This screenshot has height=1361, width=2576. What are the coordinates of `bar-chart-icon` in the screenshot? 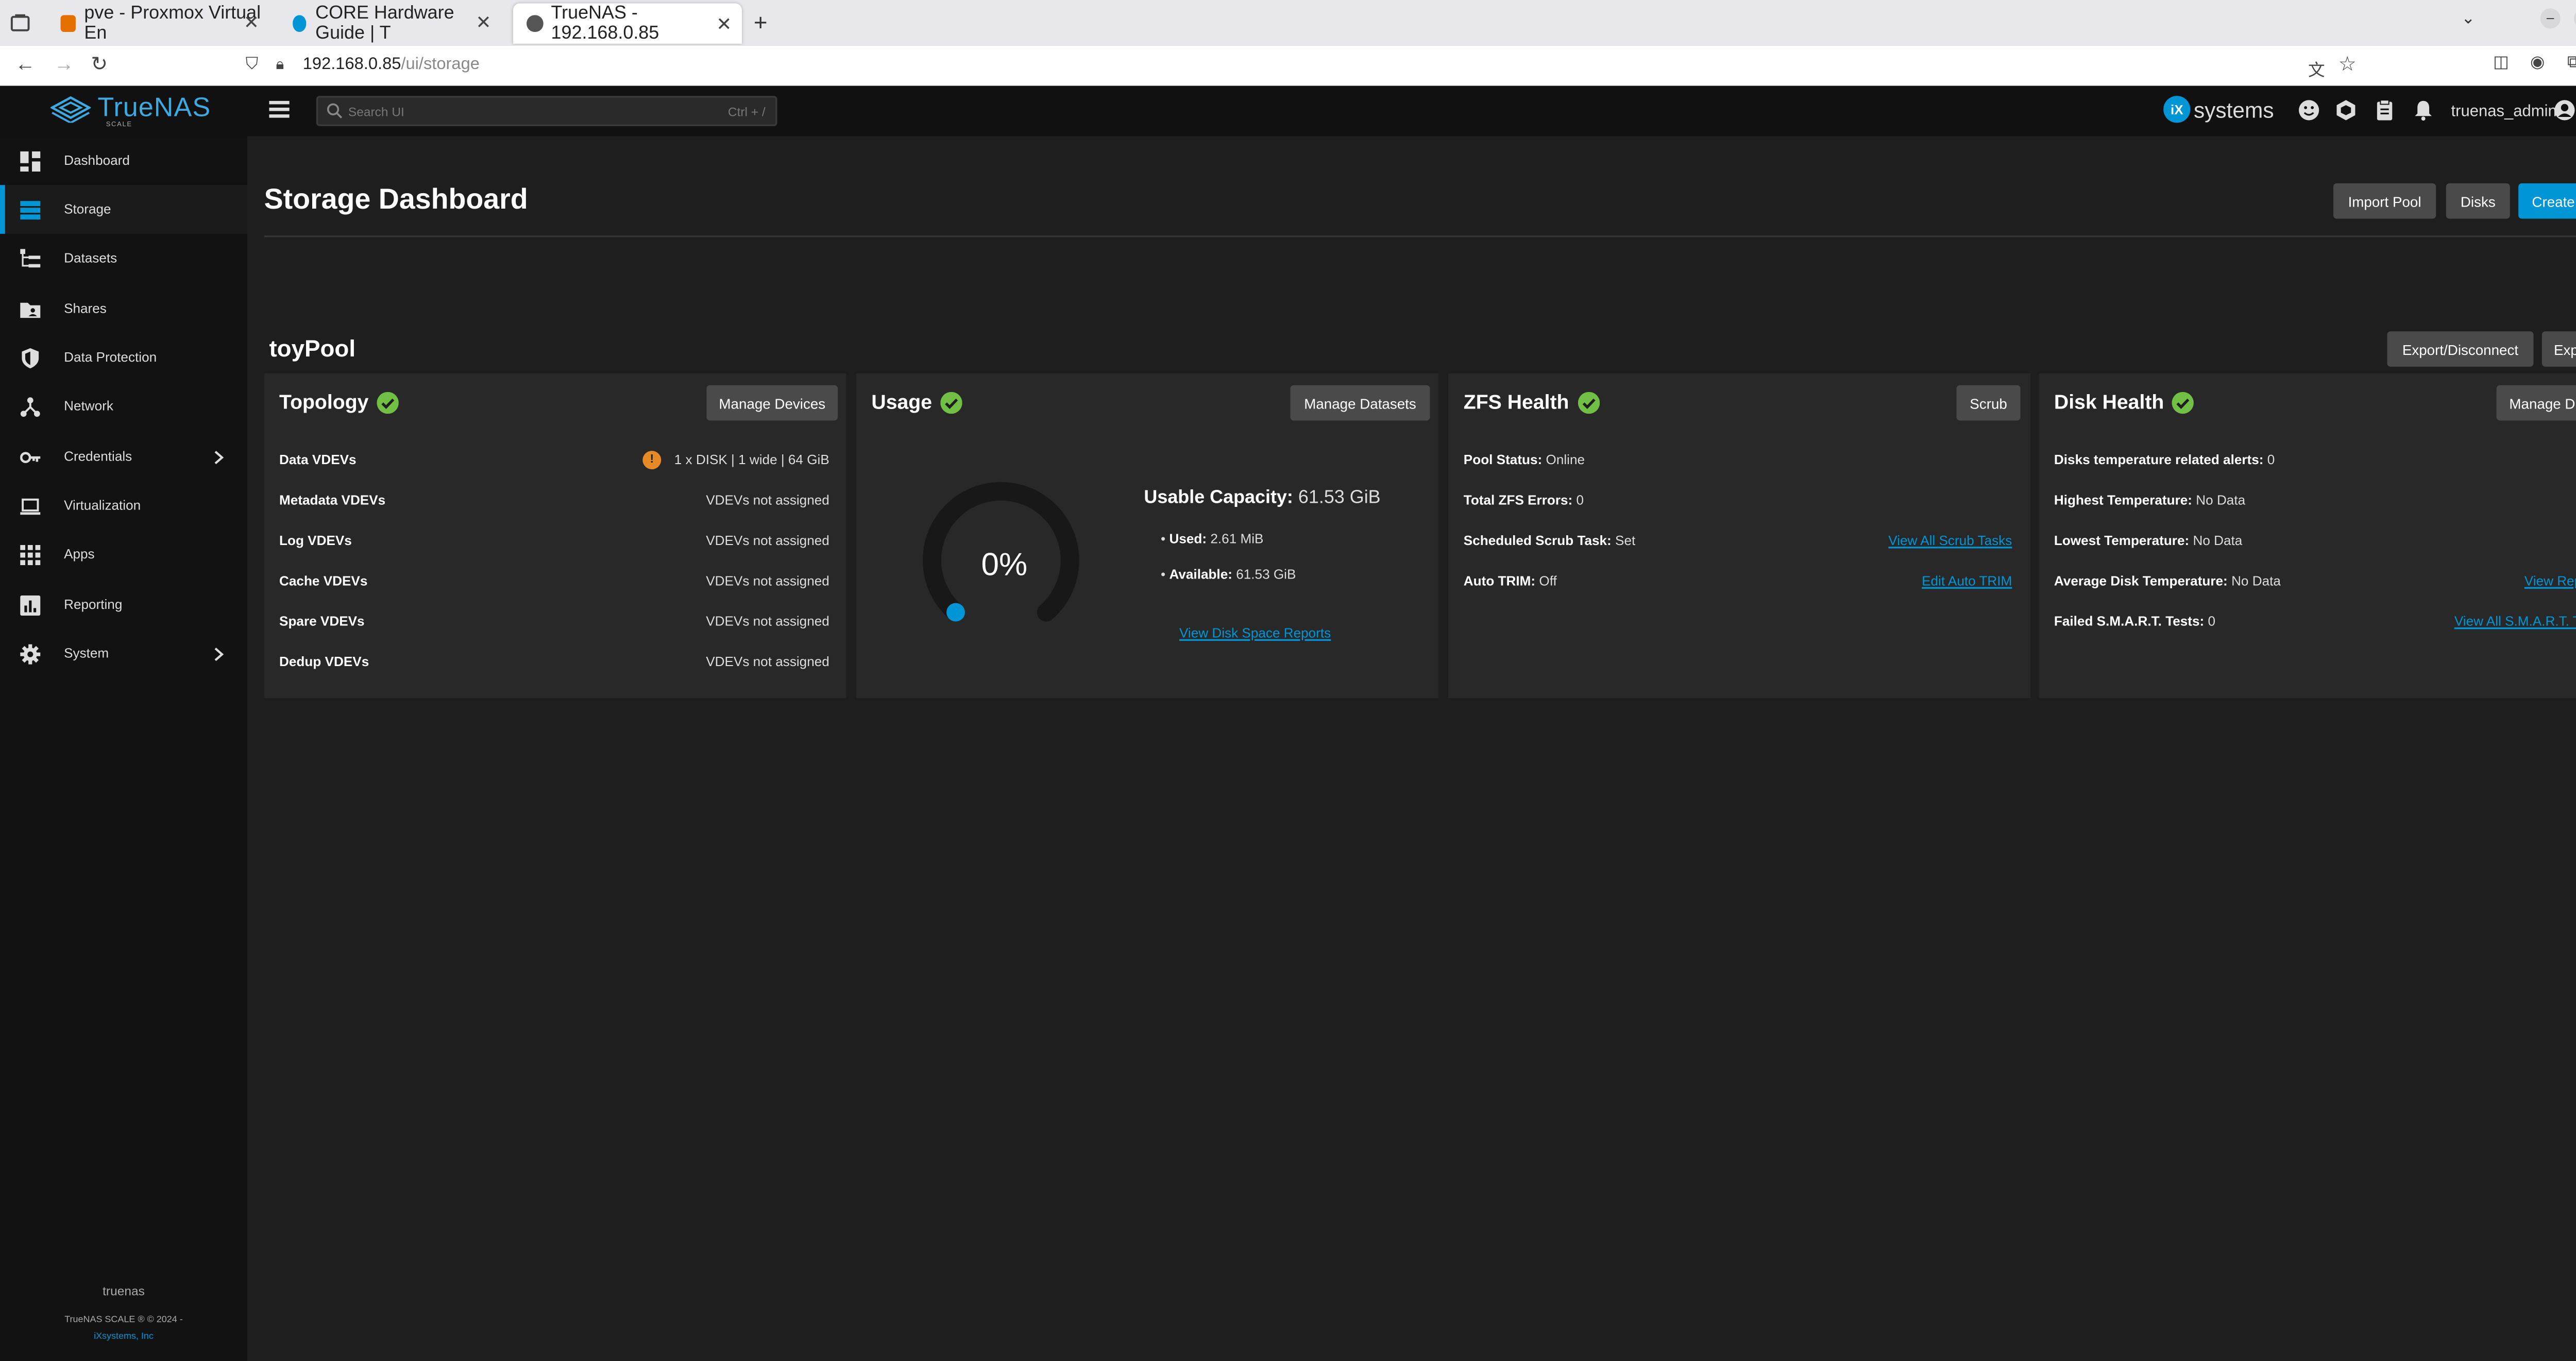 It's located at (30, 604).